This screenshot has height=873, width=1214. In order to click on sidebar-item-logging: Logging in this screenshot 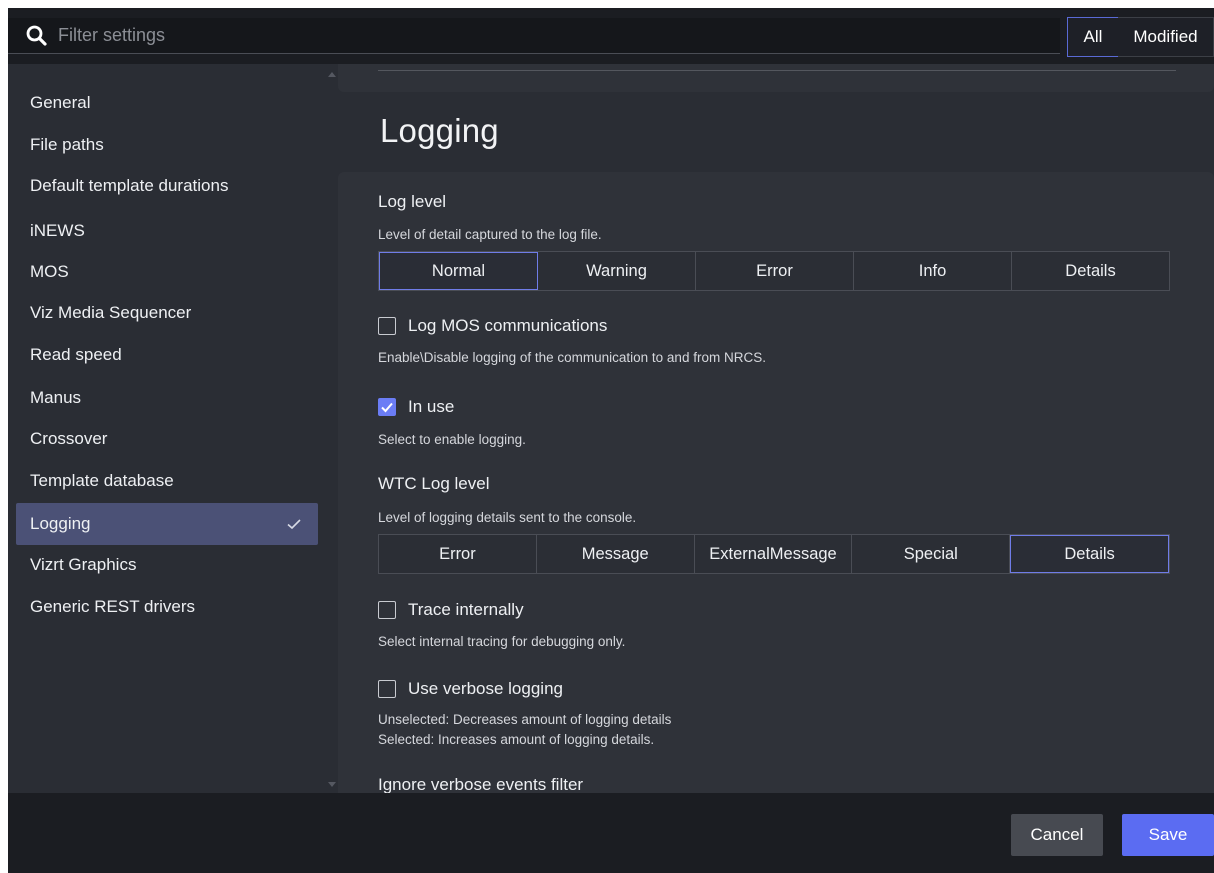, I will do `click(167, 524)`.